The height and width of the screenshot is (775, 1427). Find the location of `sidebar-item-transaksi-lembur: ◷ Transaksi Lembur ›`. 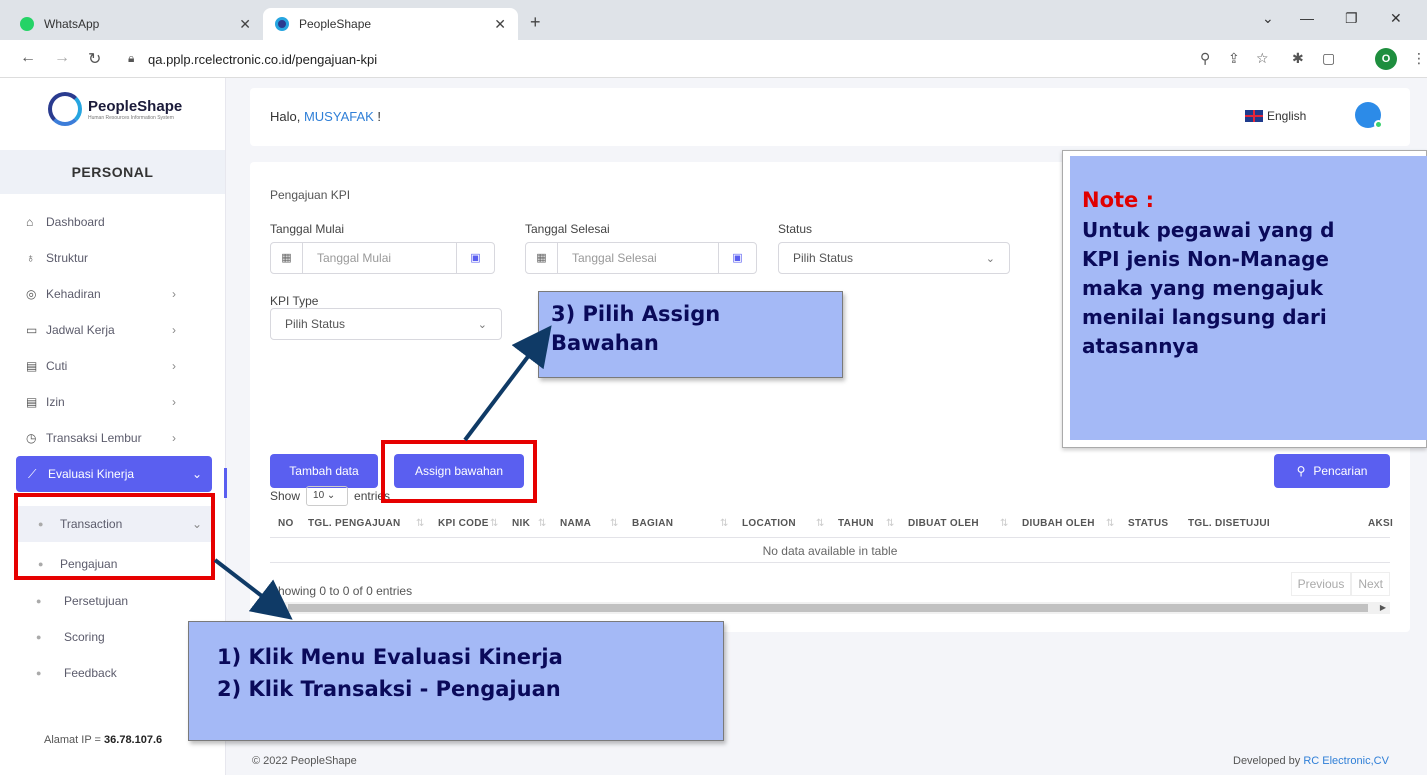

sidebar-item-transaksi-lembur: ◷ Transaksi Lembur › is located at coordinates (113, 438).